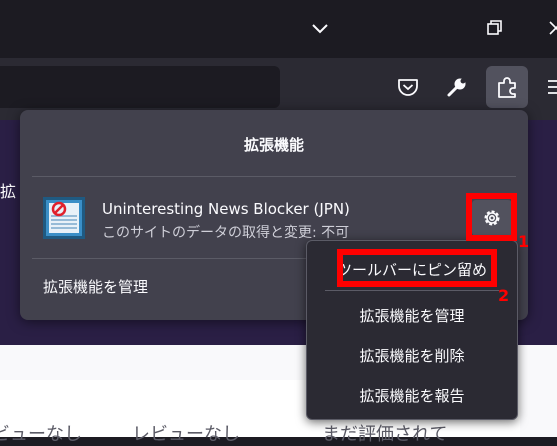 This screenshot has width=557, height=446. I want to click on app-menu-button, so click(548, 87).